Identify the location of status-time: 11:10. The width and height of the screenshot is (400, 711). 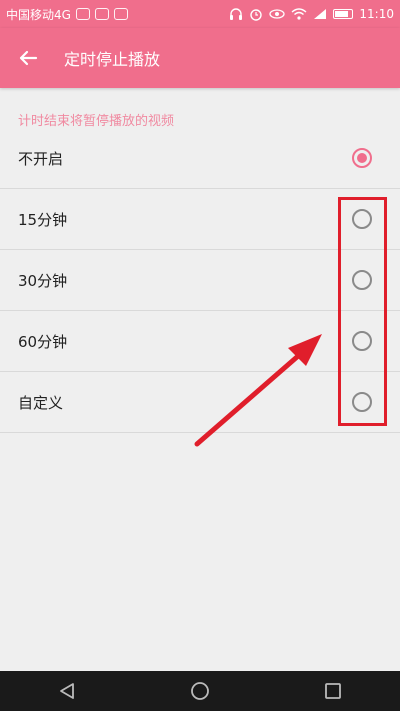
(376, 14).